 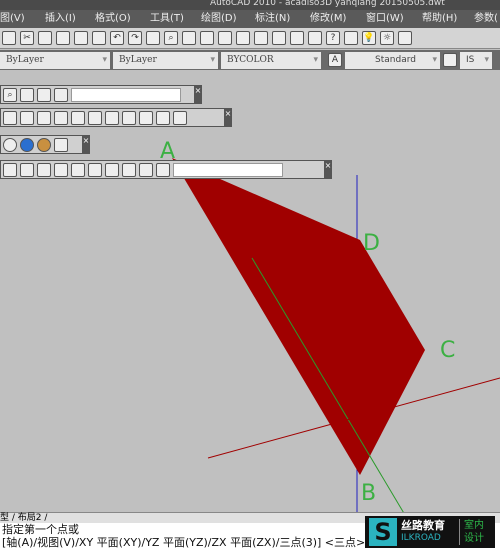 I want to click on ucs-origin-icon, so click(x=78, y=117).